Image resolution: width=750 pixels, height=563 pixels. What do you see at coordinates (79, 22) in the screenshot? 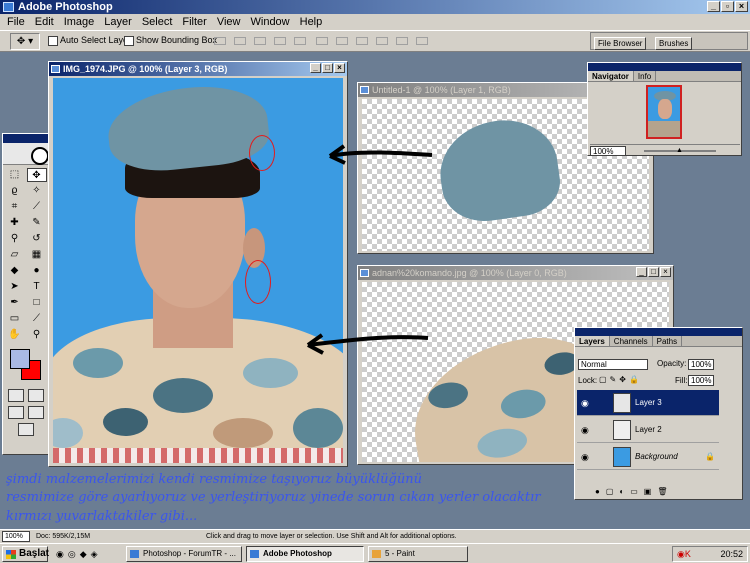
I see `menu-image: Image` at bounding box center [79, 22].